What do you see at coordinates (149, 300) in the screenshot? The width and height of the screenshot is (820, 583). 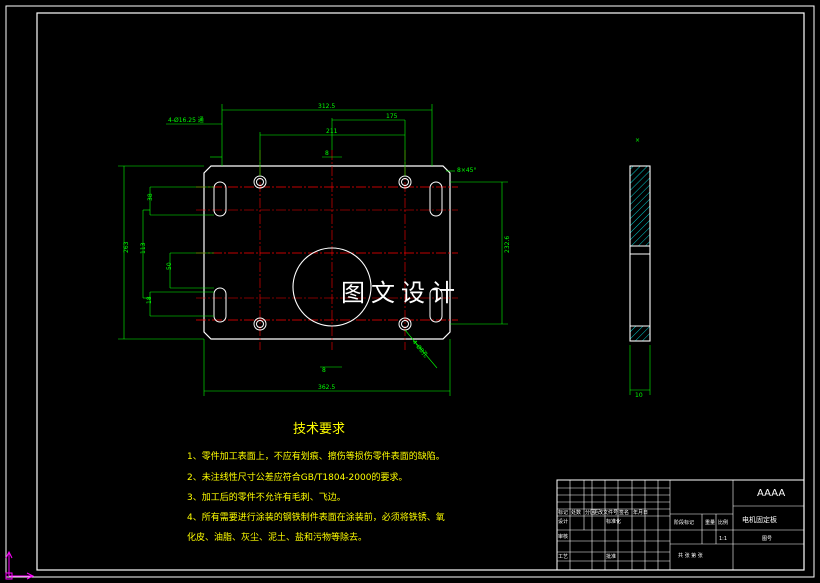 I see `dim-slot-spacing-lower: 18` at bounding box center [149, 300].